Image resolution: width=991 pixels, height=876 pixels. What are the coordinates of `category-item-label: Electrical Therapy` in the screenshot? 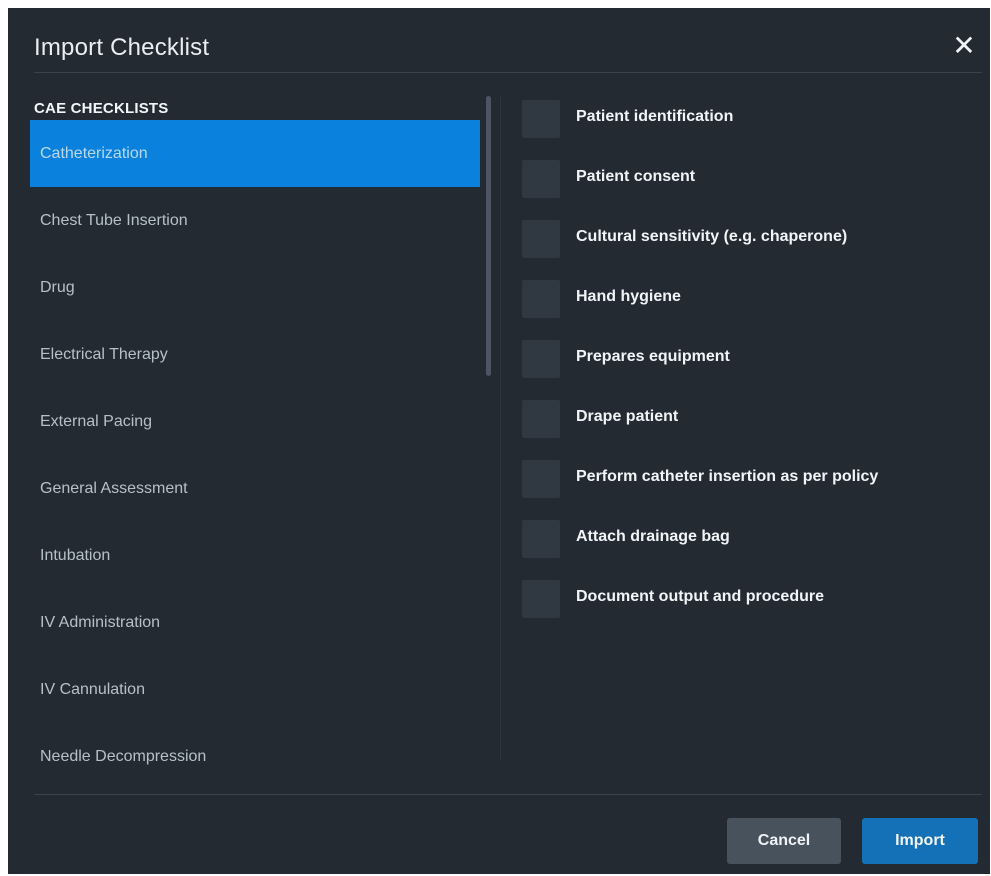 It's located at (104, 354).